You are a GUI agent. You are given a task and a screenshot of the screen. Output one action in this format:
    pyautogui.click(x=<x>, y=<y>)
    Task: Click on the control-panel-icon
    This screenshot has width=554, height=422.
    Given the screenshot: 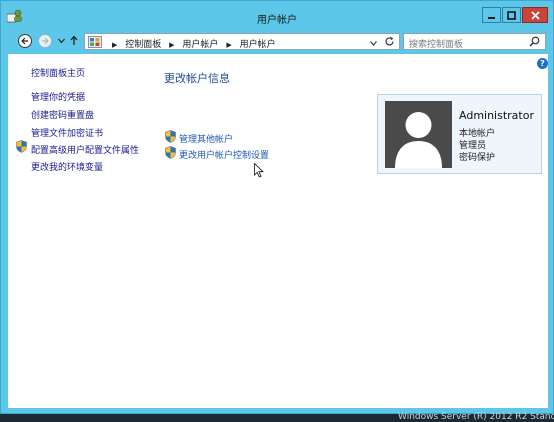 What is the action you would take?
    pyautogui.click(x=95, y=43)
    